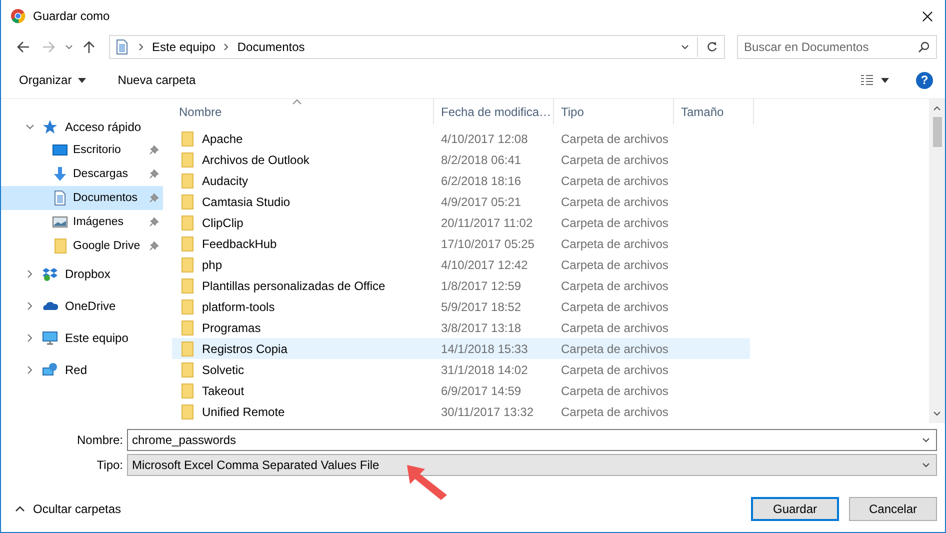  What do you see at coordinates (893, 509) in the screenshot?
I see `cancel-button: Cancelar` at bounding box center [893, 509].